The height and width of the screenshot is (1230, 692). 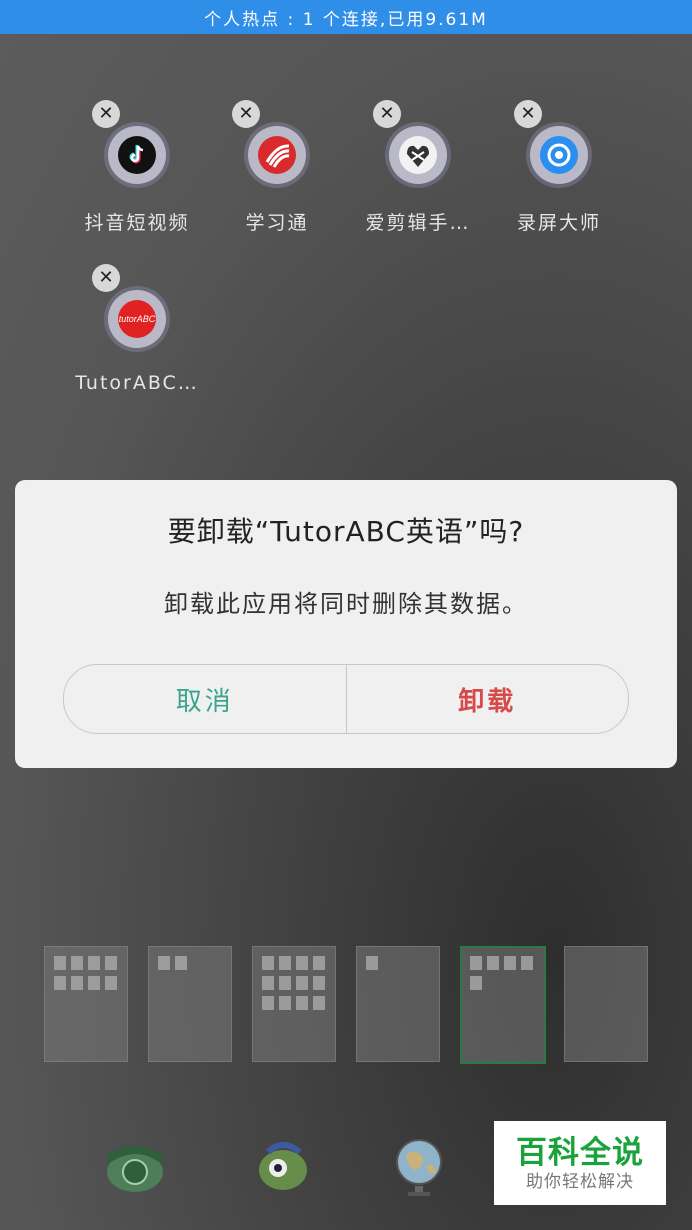 I want to click on app-tiktok: ✕ 抖音短视频, so click(x=137, y=167).